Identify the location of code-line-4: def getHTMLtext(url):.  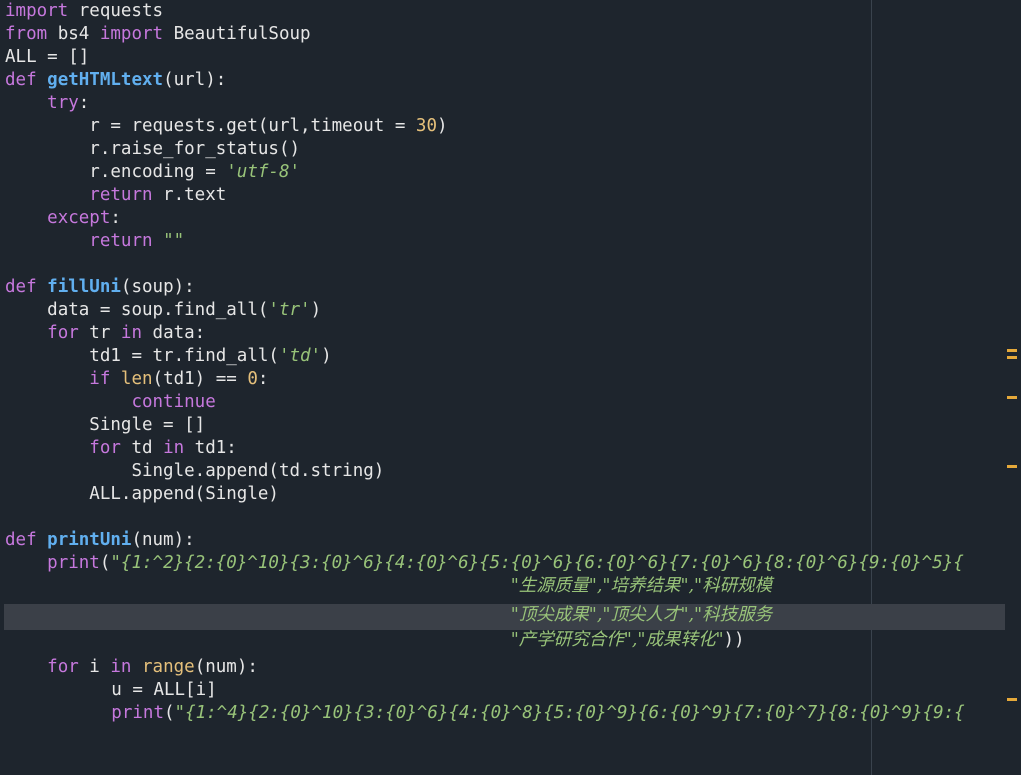
(115, 80).